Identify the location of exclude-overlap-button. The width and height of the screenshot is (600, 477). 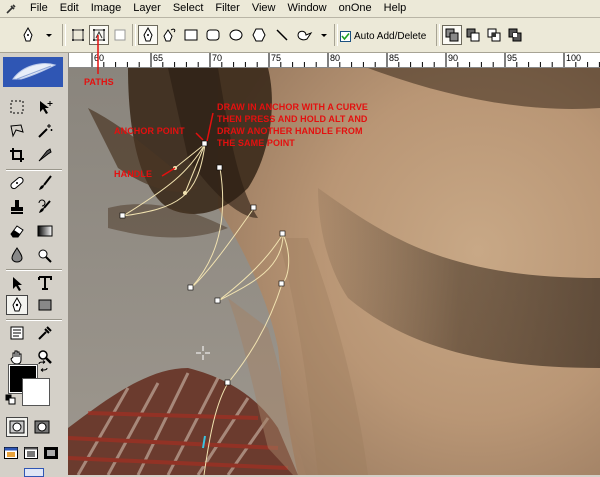
(515, 35).